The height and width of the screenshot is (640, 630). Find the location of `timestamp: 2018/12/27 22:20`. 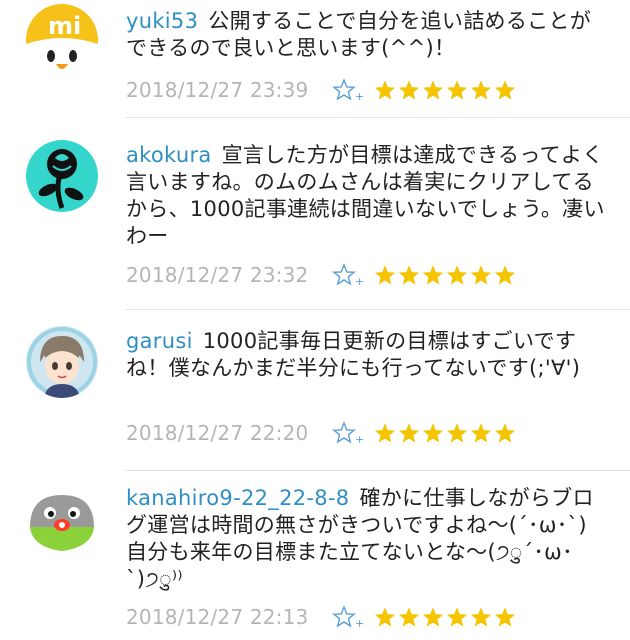

timestamp: 2018/12/27 22:20 is located at coordinates (217, 433).